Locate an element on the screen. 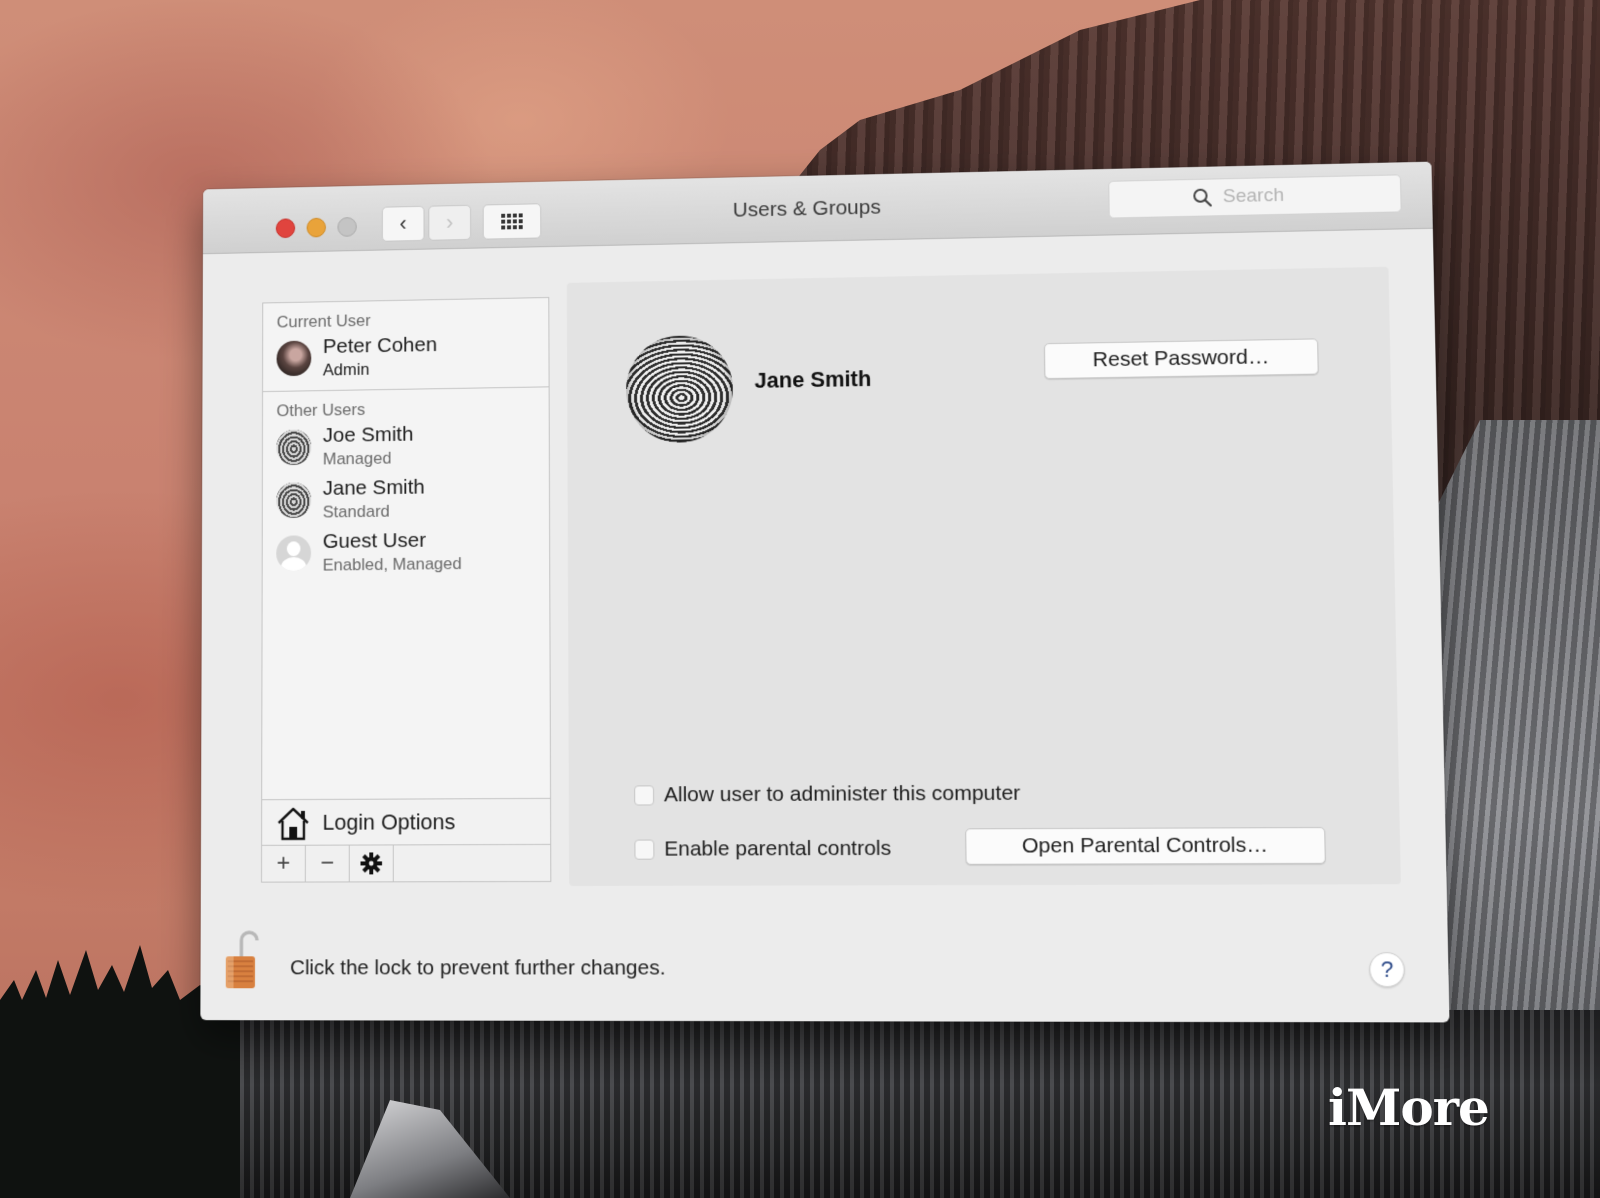 This screenshot has height=1198, width=1600. minus-icon: − is located at coordinates (327, 863).